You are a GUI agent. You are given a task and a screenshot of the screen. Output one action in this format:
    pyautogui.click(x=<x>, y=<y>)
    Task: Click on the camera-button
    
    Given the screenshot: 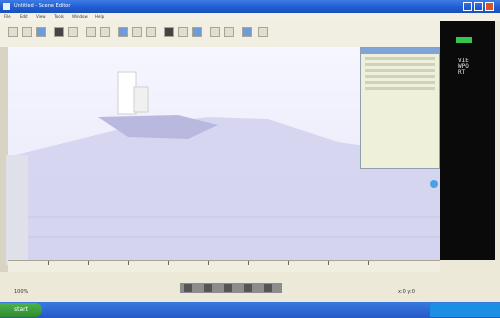 What is the action you would take?
    pyautogui.click(x=215, y=32)
    